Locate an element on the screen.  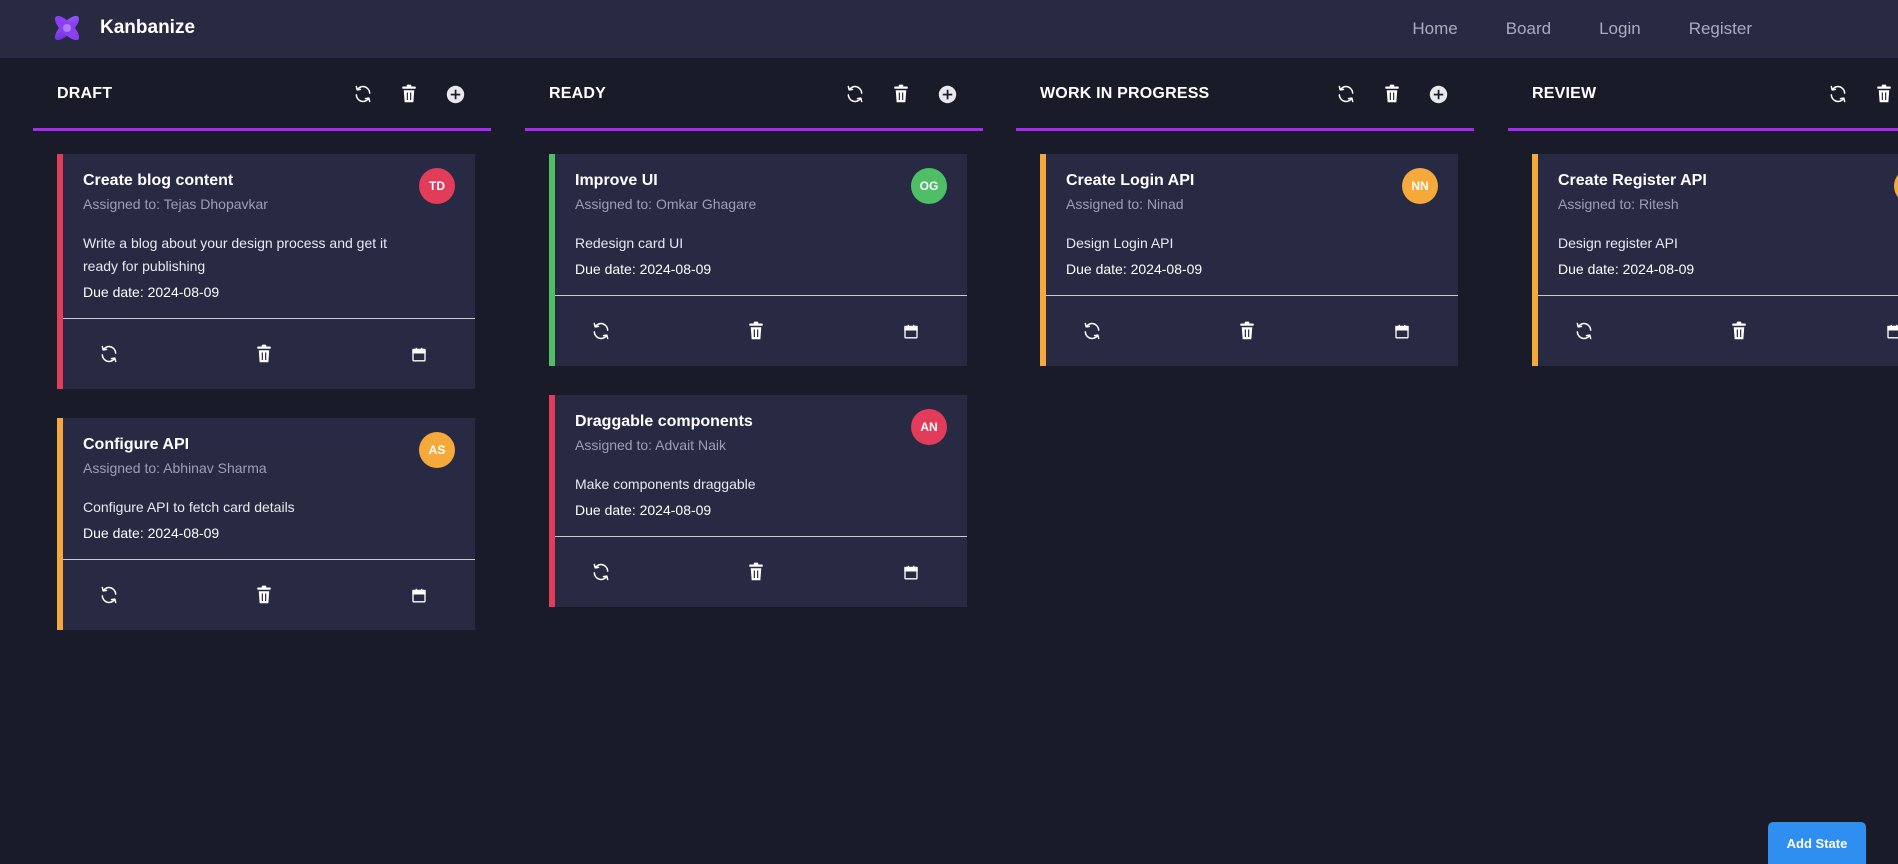
add-state-button: Add State is located at coordinates (1817, 843).